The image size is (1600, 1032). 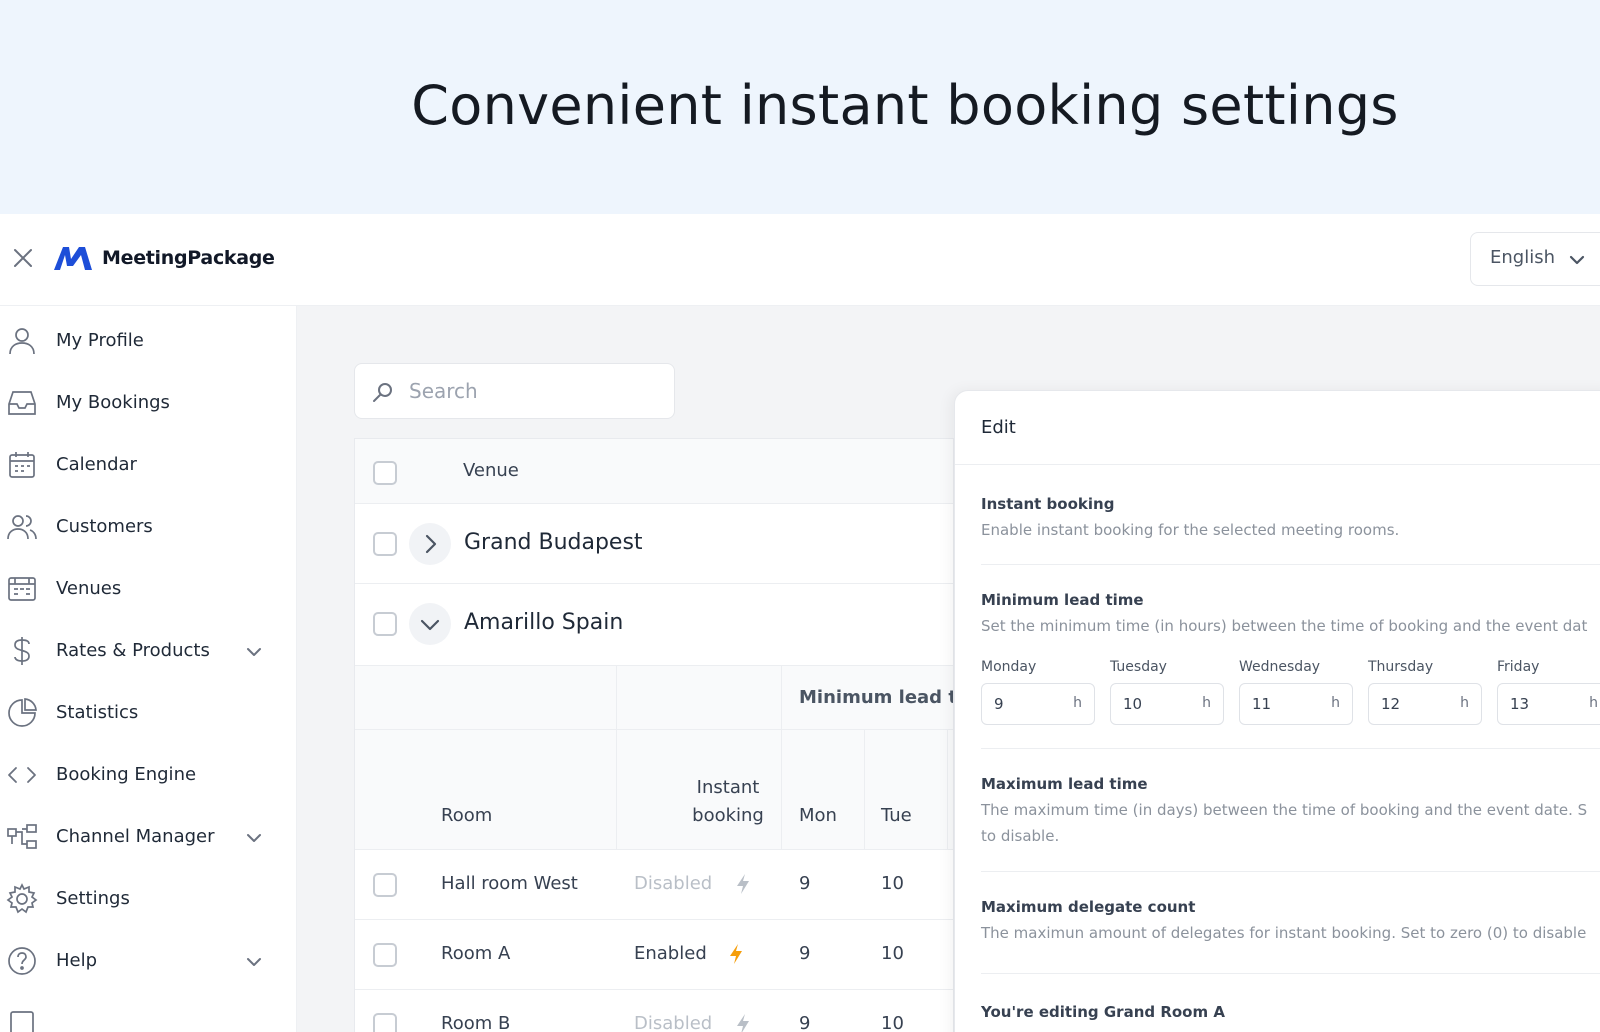 I want to click on room-column-header: Room, so click(x=467, y=815).